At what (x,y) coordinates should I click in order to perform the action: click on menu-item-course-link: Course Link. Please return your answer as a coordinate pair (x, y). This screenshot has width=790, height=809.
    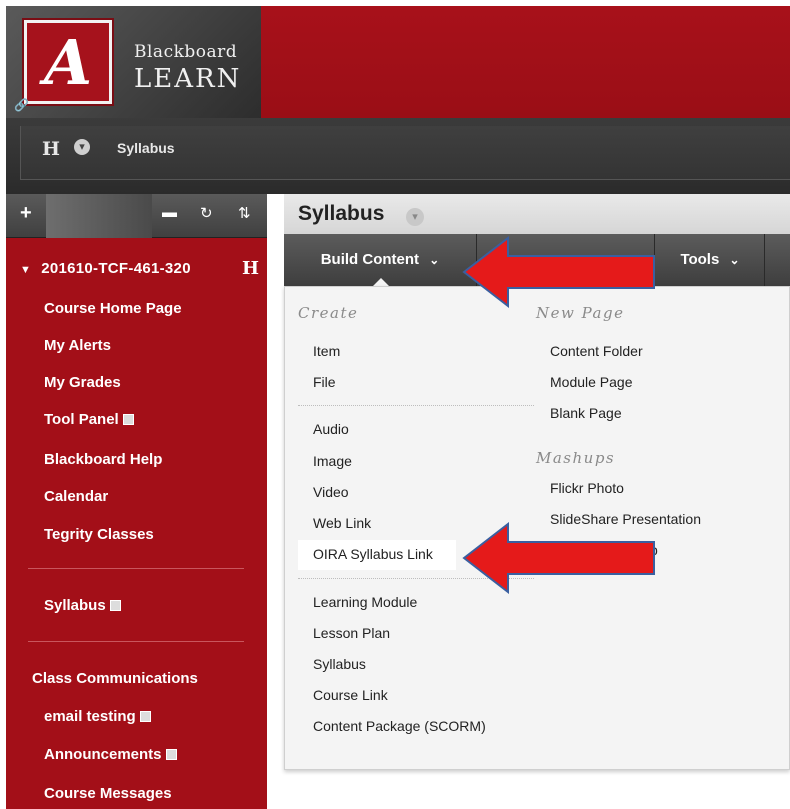
    Looking at the image, I should click on (350, 695).